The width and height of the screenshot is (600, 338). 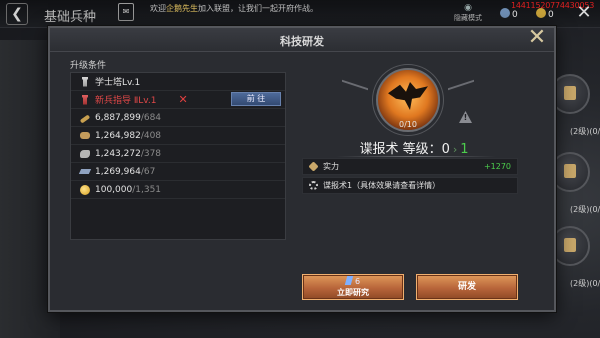 I want to click on chat-suffix: 加入联盟，让我们一起开府作战。, so click(x=258, y=8).